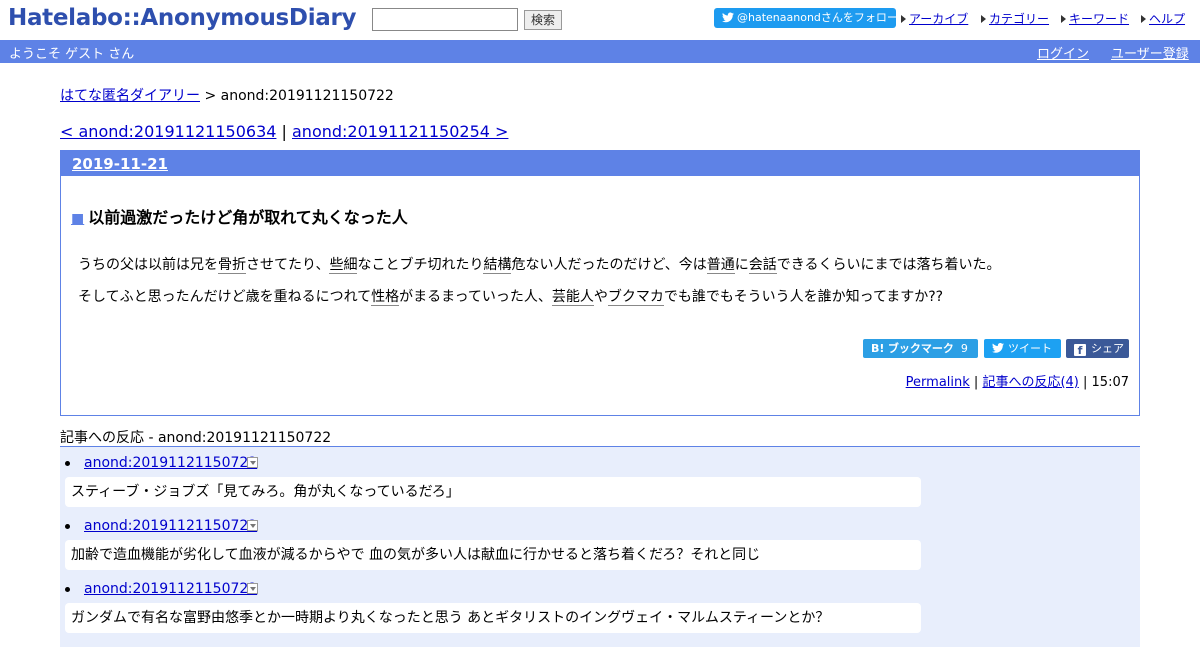  What do you see at coordinates (888, 265) in the screenshot?
I see `text: できるくらいにまでは落ち着いた。` at bounding box center [888, 265].